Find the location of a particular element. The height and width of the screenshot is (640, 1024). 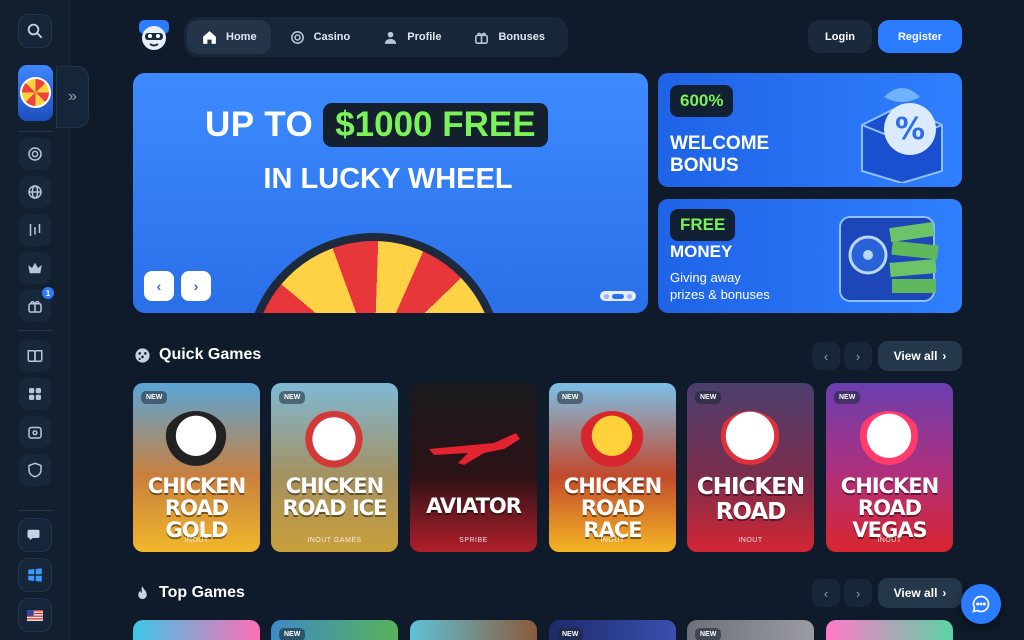

sidebar-item-vip is located at coordinates (35, 268).